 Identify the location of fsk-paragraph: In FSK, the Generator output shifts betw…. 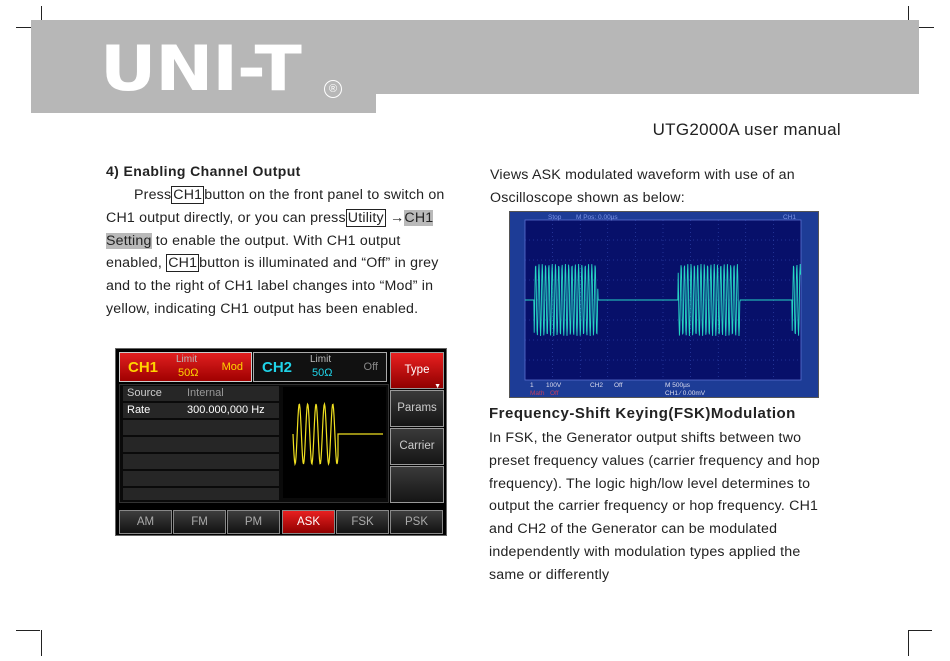
(654, 506).